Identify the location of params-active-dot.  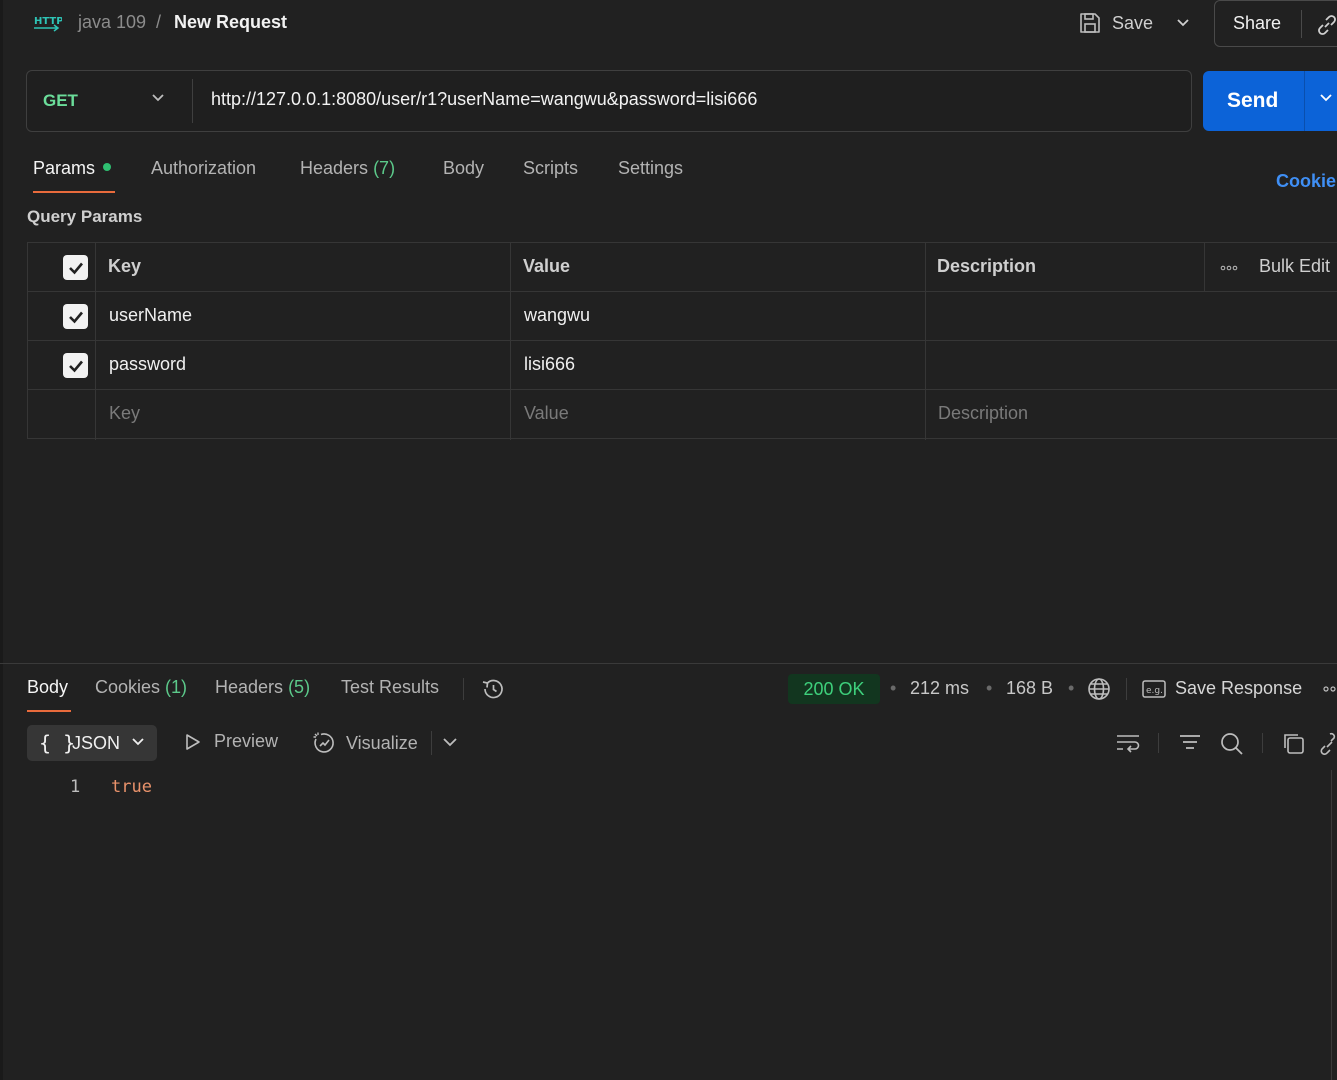
(107, 167).